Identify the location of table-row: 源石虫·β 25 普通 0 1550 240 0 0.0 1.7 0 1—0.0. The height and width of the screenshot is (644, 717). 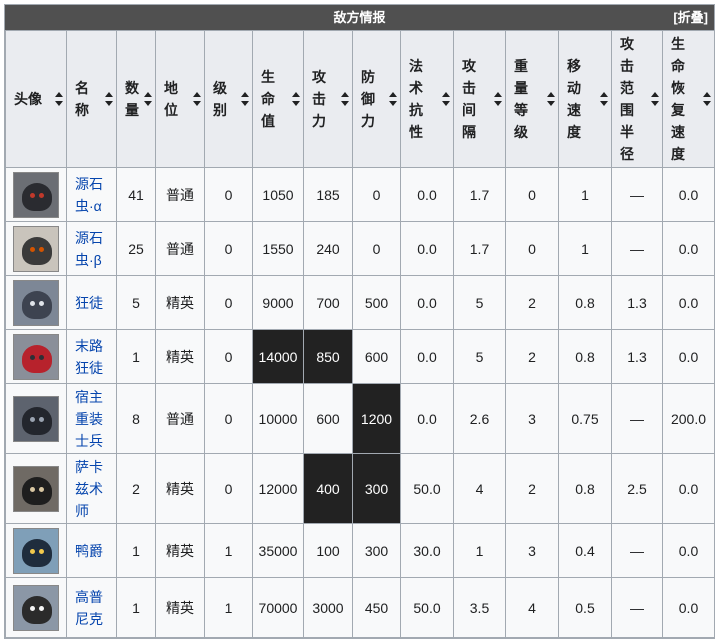
(360, 248).